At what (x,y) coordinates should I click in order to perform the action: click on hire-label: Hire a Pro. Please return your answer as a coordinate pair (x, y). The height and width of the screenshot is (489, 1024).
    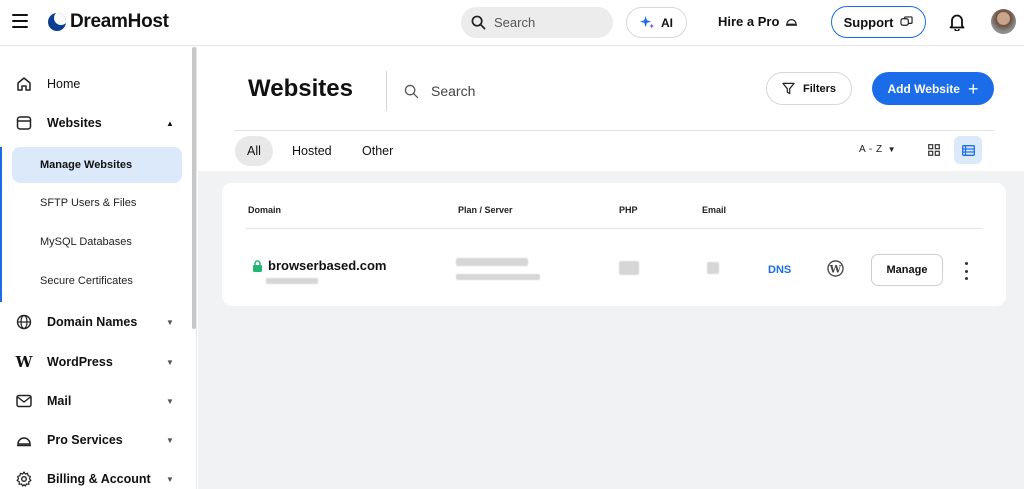
    Looking at the image, I should click on (749, 21).